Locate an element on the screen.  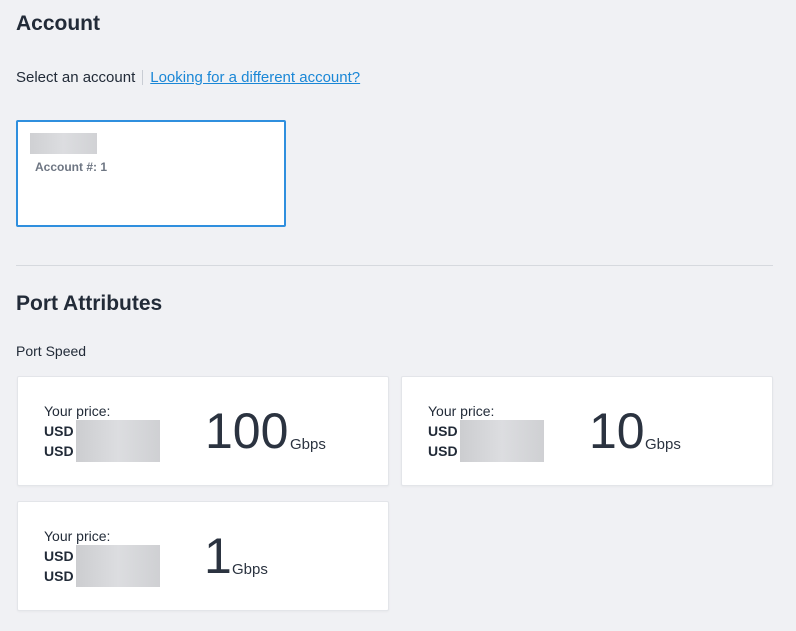
redacted-account-name is located at coordinates (63, 143).